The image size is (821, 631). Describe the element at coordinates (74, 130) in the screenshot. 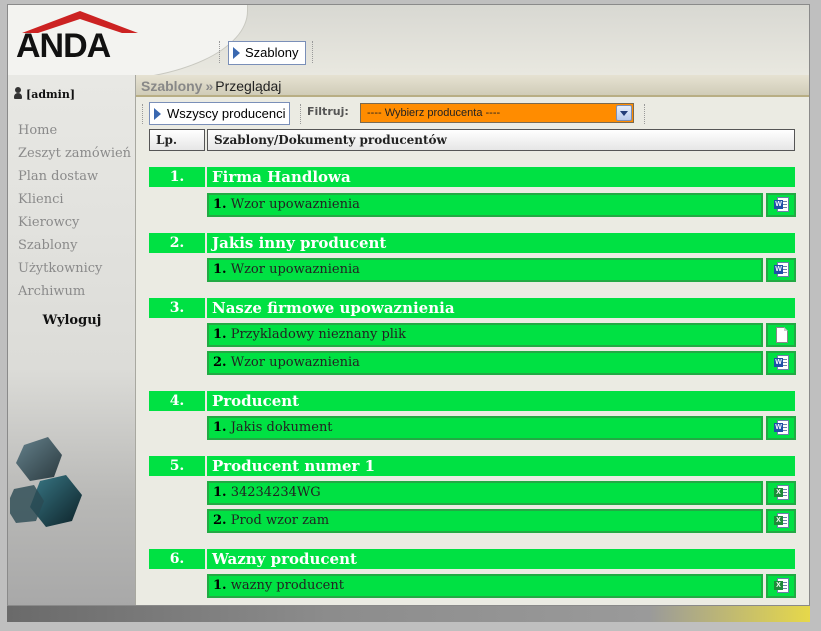

I see `sidebar-item-home: Home` at that location.